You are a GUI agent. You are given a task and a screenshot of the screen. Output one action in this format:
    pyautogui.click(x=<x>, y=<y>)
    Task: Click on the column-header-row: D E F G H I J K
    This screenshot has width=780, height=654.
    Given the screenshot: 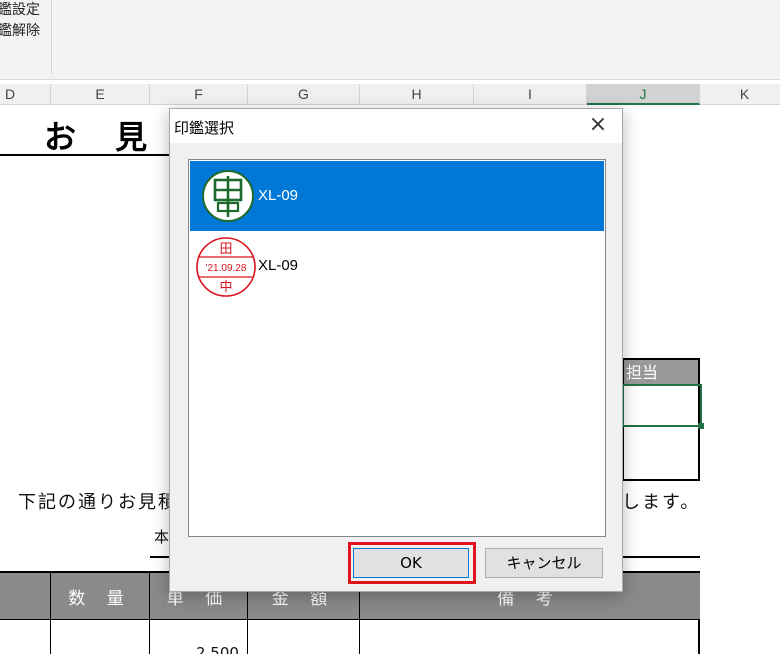 What is the action you would take?
    pyautogui.click(x=390, y=94)
    